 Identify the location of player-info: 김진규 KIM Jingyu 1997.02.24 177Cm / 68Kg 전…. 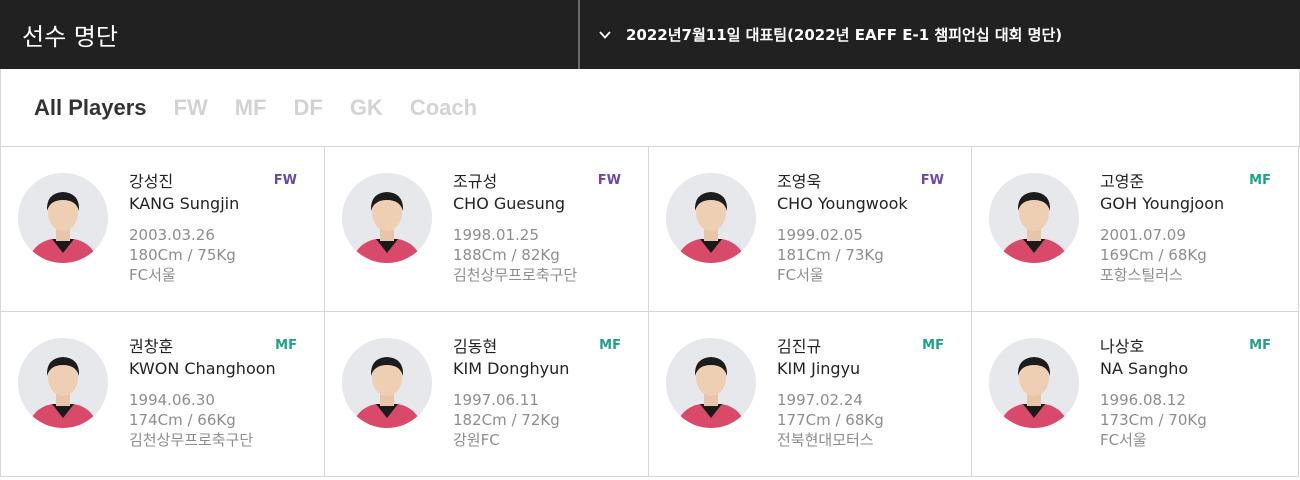
(830, 406).